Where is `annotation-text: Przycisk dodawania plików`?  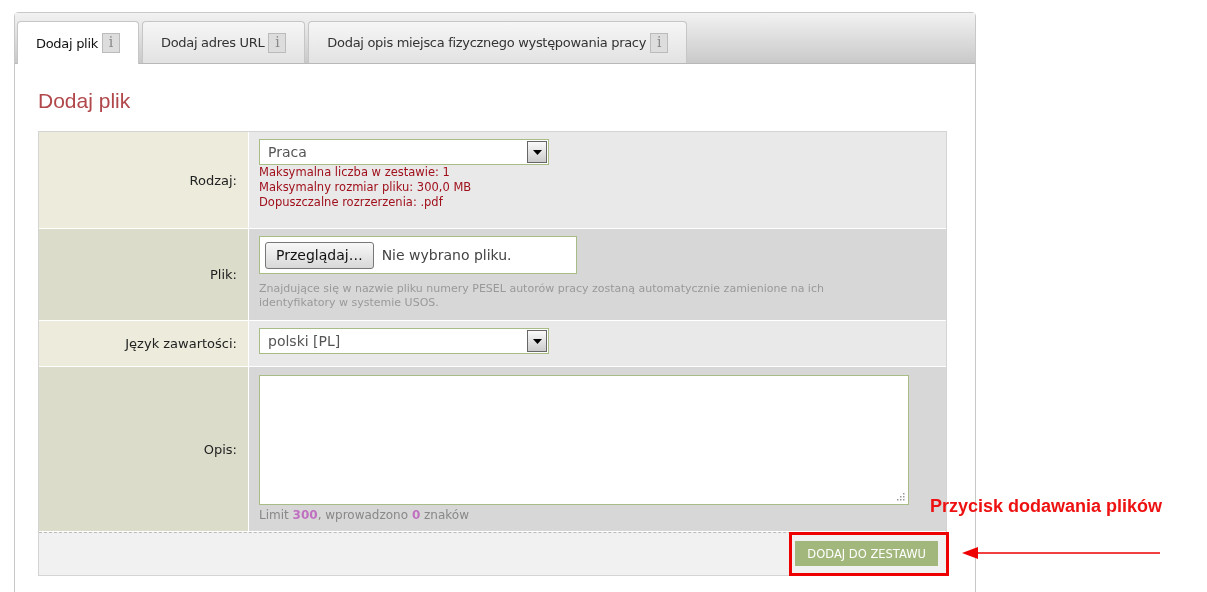 annotation-text: Przycisk dodawania plików is located at coordinates (1046, 506).